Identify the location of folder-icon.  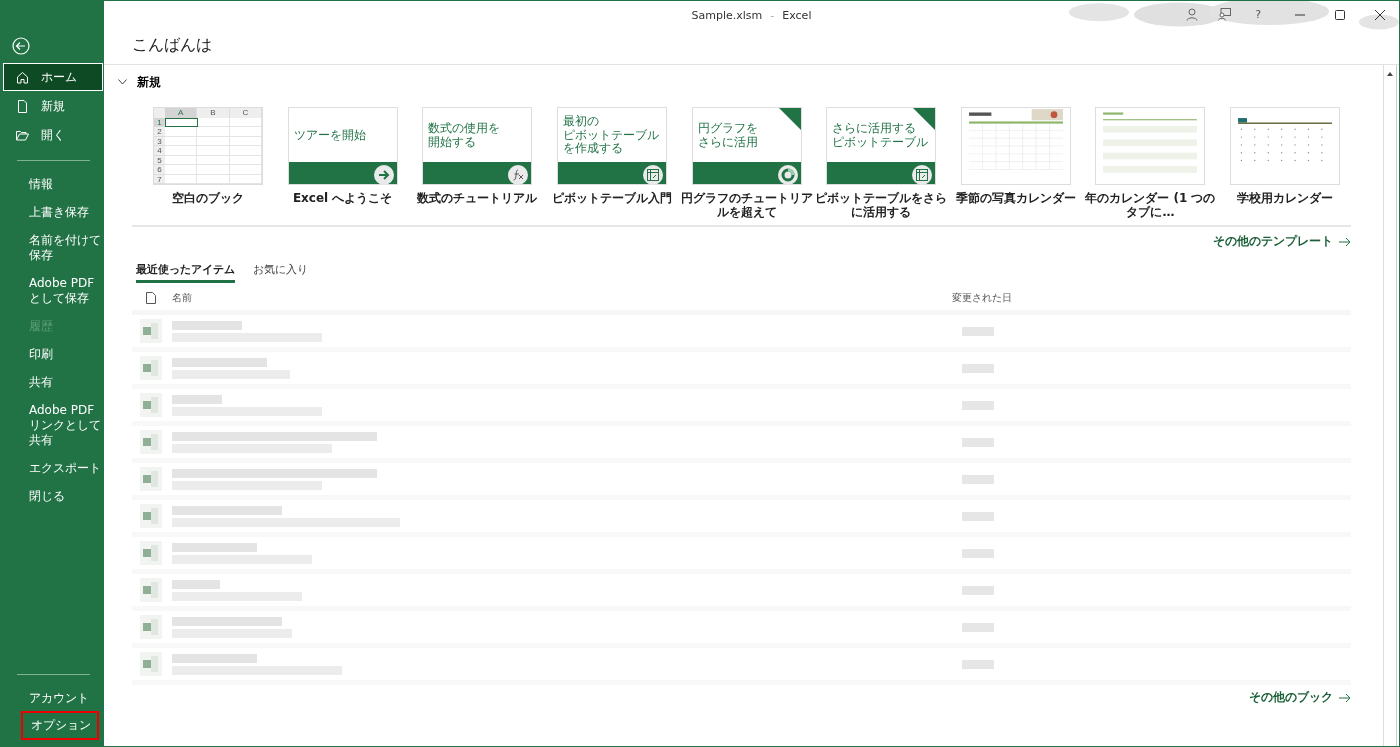
(22, 135).